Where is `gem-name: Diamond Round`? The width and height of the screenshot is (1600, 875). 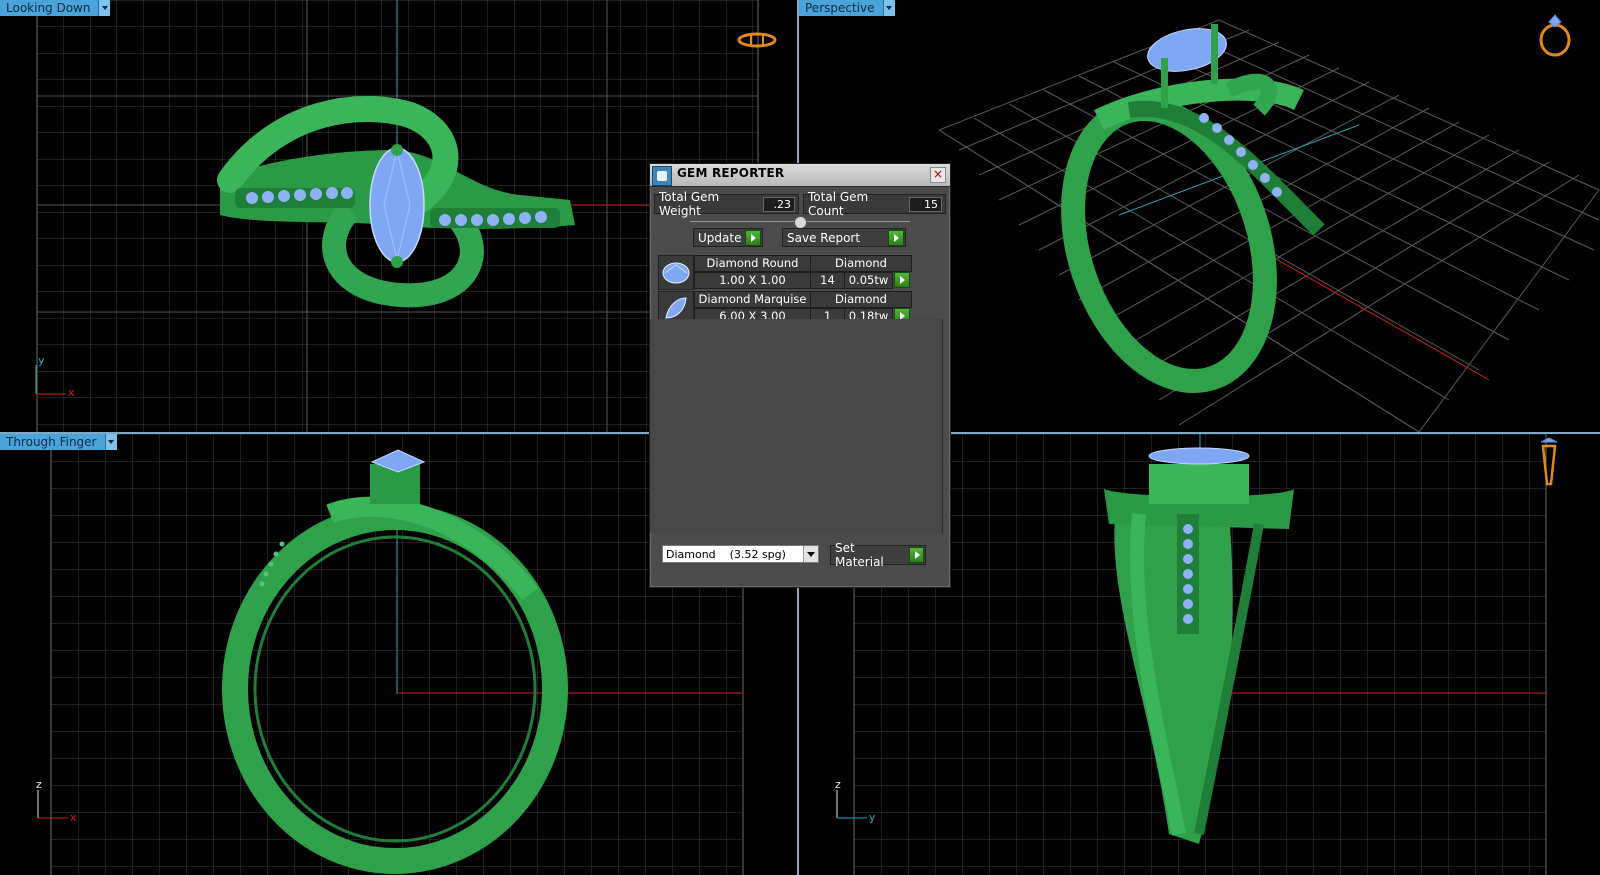
gem-name: Diamond Round is located at coordinates (752, 263).